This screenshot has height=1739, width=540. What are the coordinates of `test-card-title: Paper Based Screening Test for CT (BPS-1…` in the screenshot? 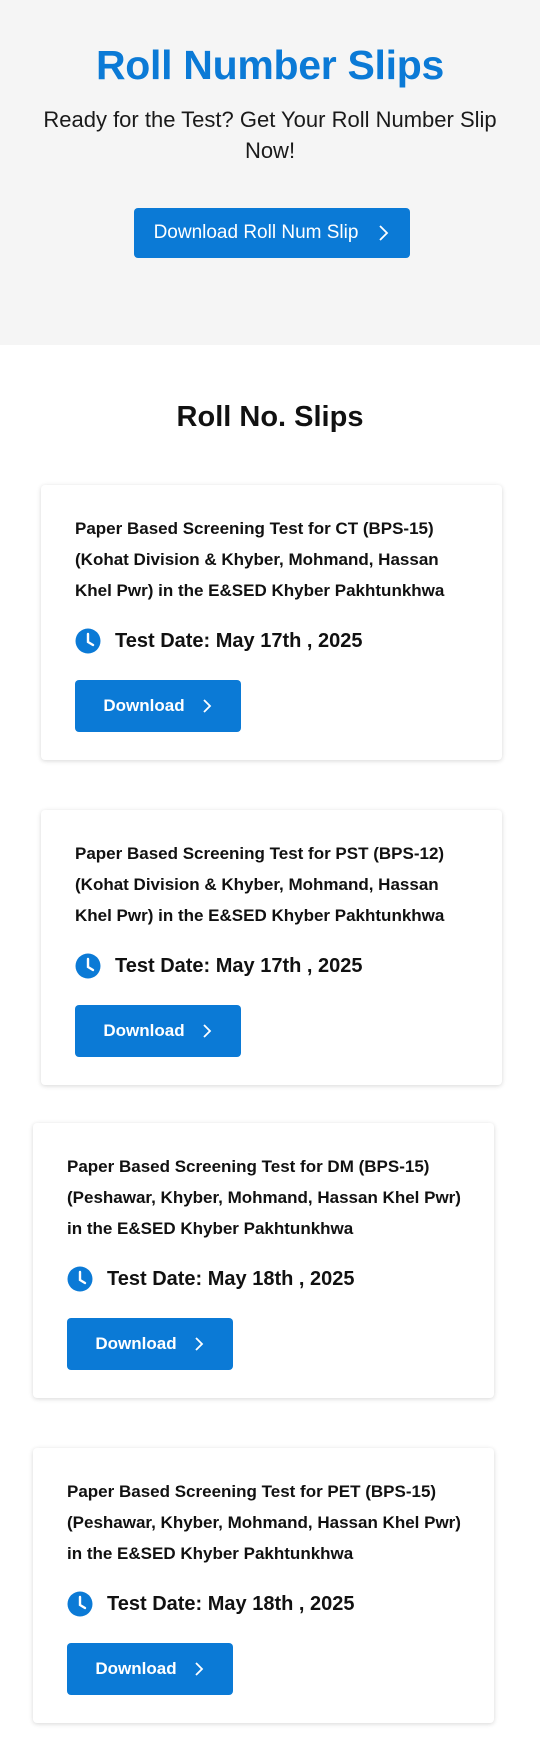 It's located at (260, 559).